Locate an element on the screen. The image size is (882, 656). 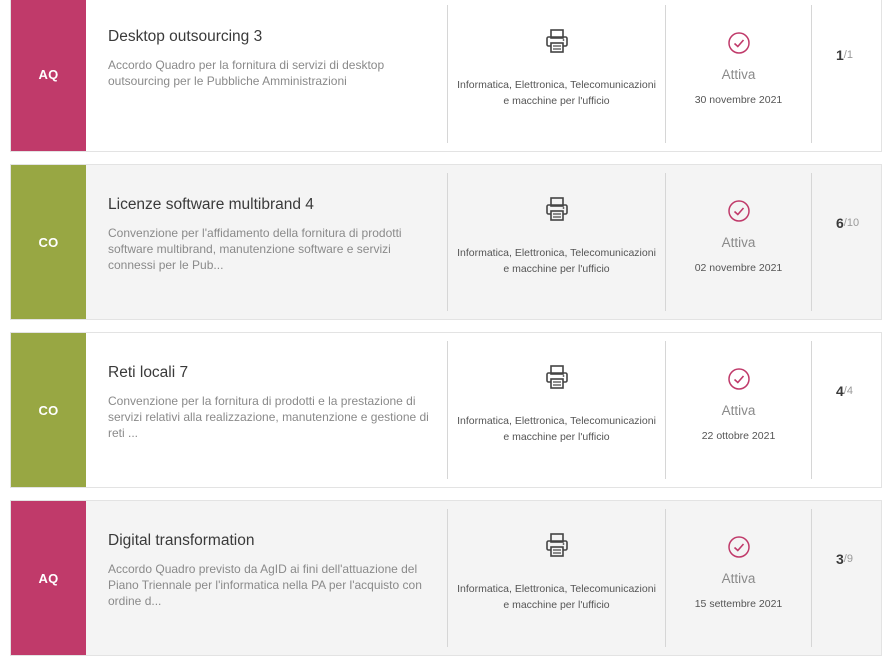
status-cell: Attiva 30 novembre 2021 is located at coordinates (739, 74).